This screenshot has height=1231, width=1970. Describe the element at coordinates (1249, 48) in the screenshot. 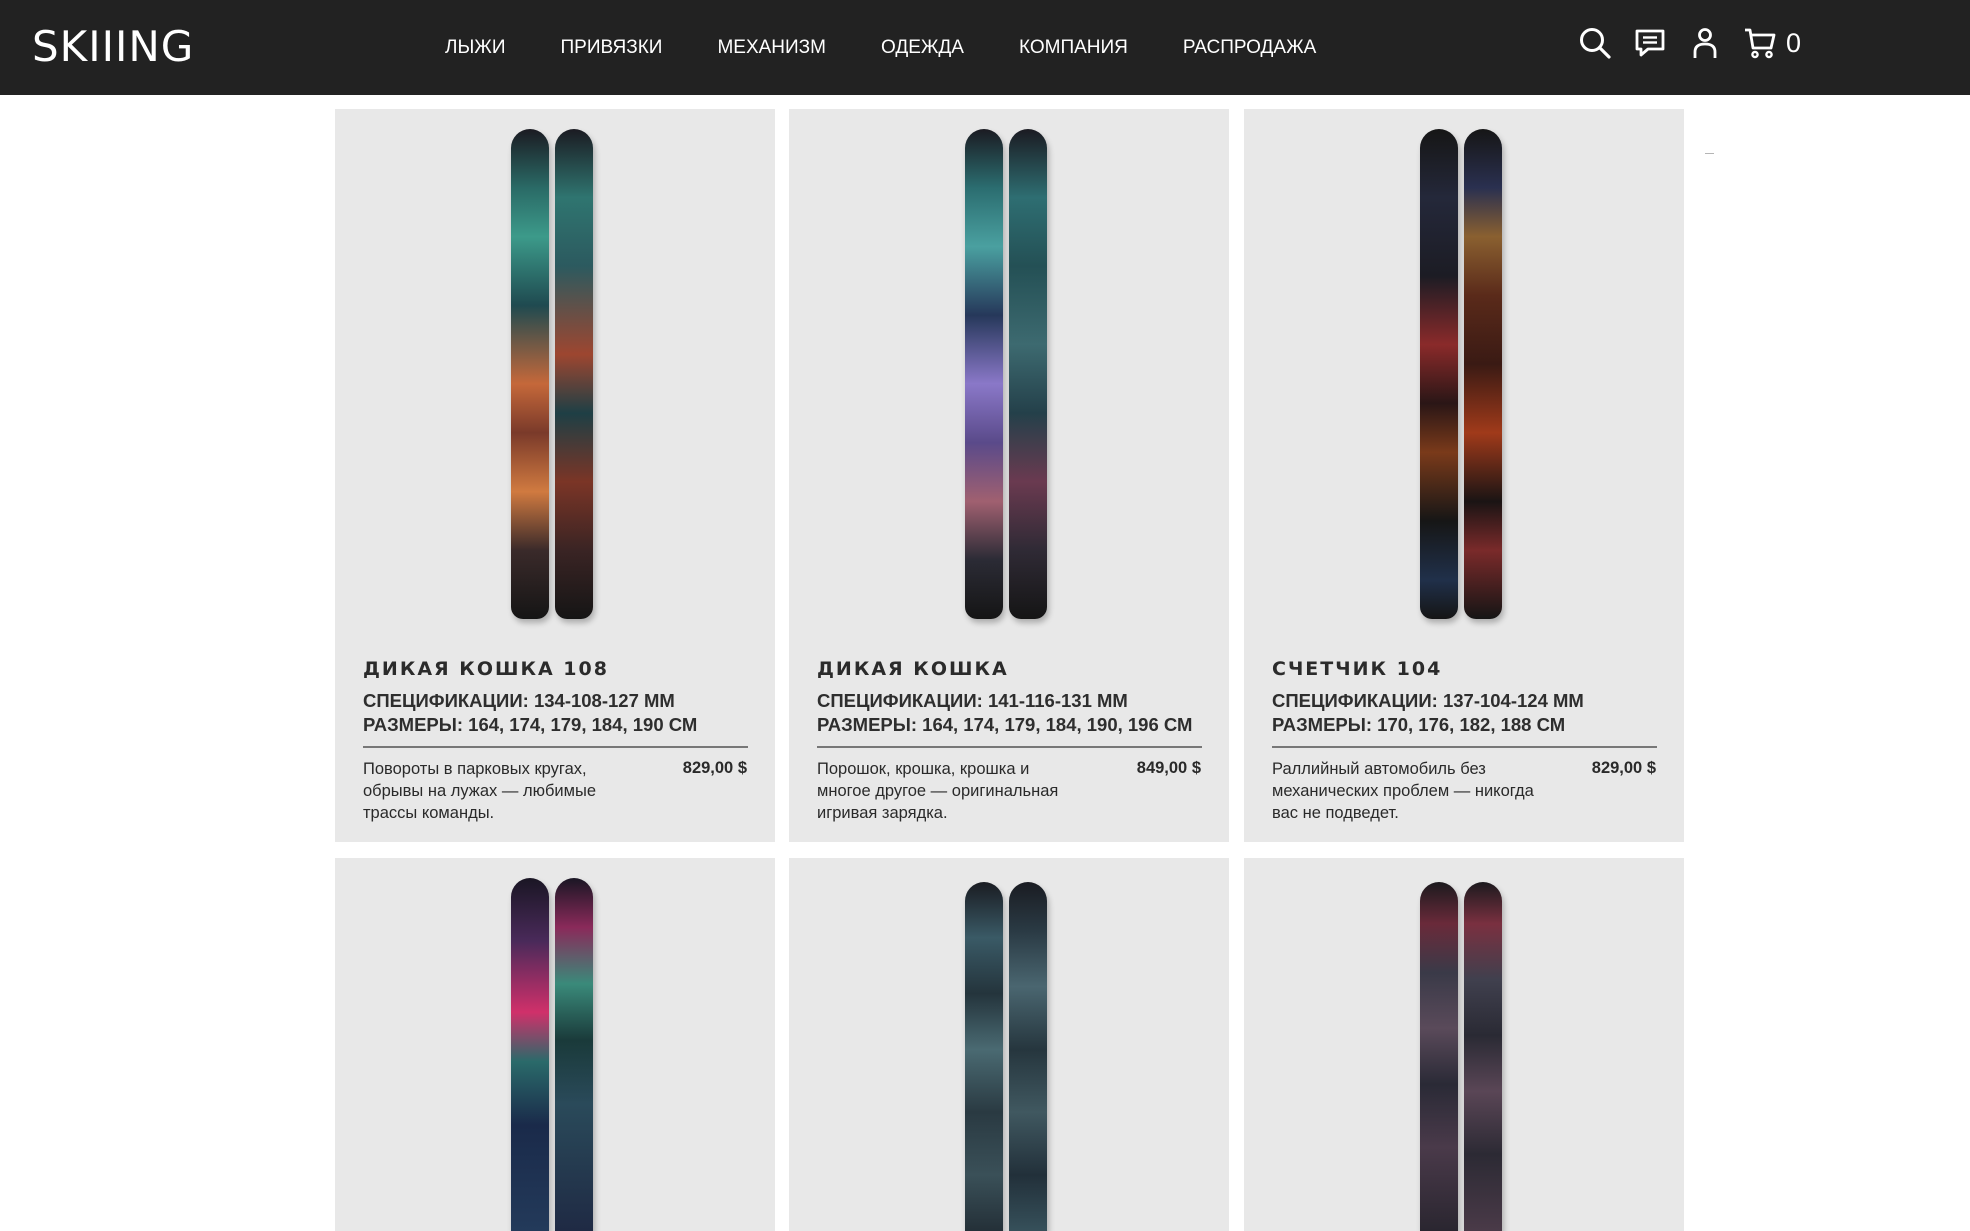

I see `nav-item-sale: РАСПРОДАЖА` at that location.